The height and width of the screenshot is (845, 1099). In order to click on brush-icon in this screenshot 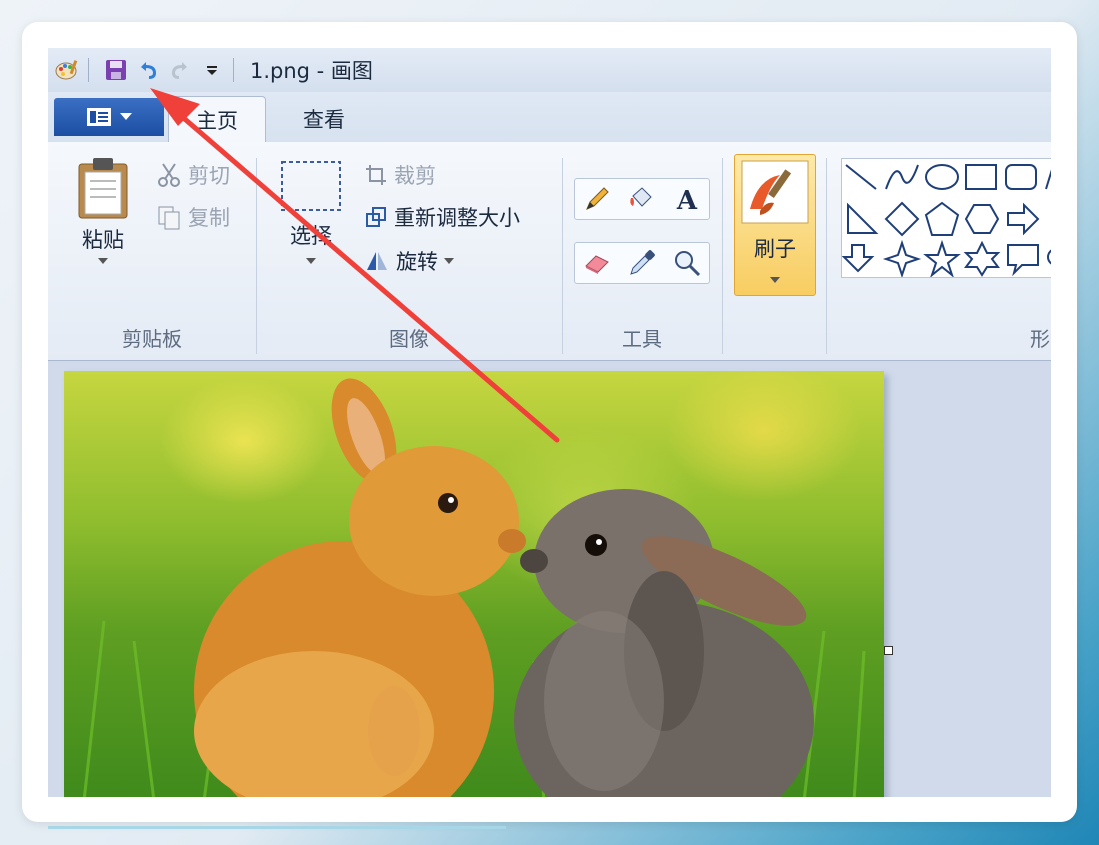, I will do `click(775, 192)`.